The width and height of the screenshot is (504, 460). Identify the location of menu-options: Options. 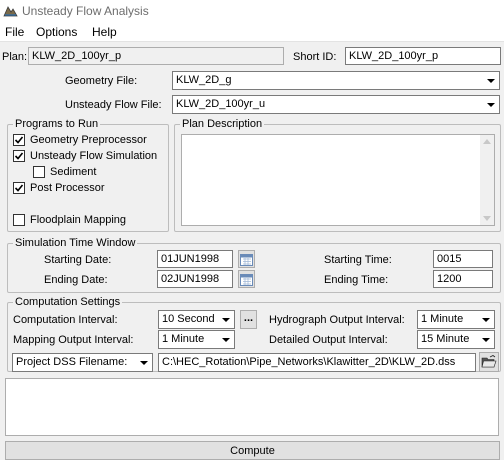
(56, 32).